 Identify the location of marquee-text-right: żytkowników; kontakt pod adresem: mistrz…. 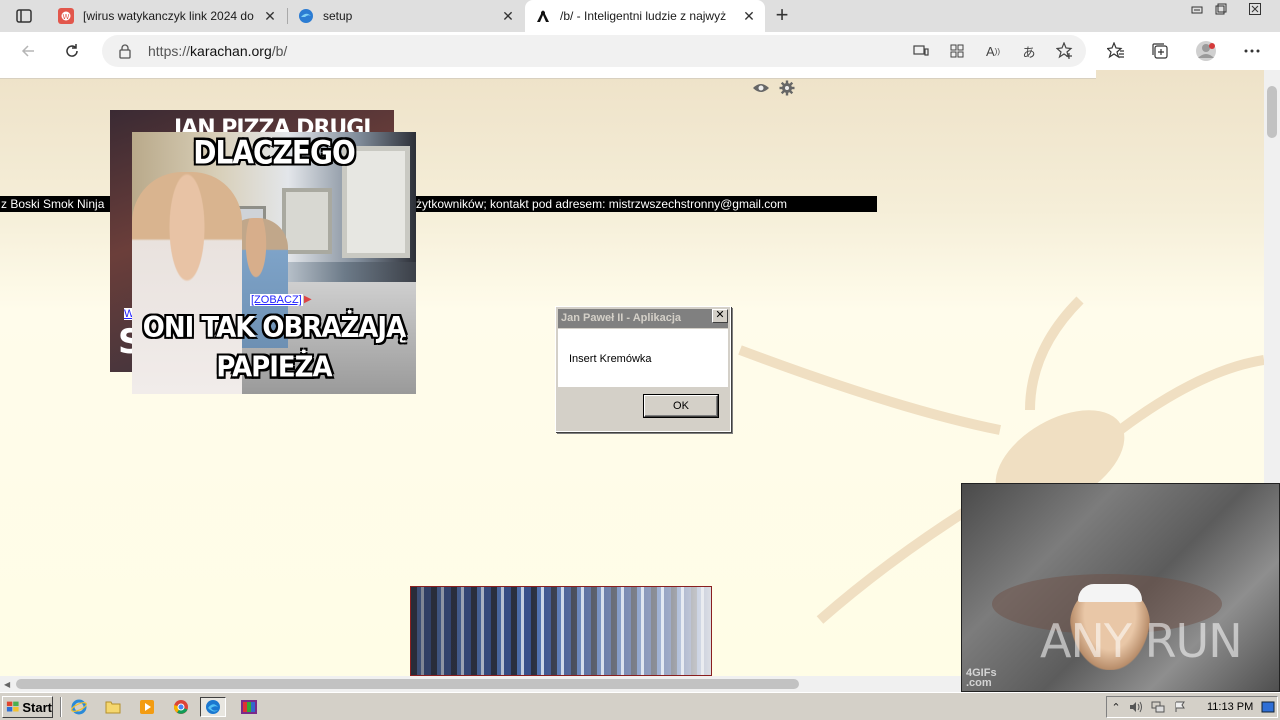
(601, 204).